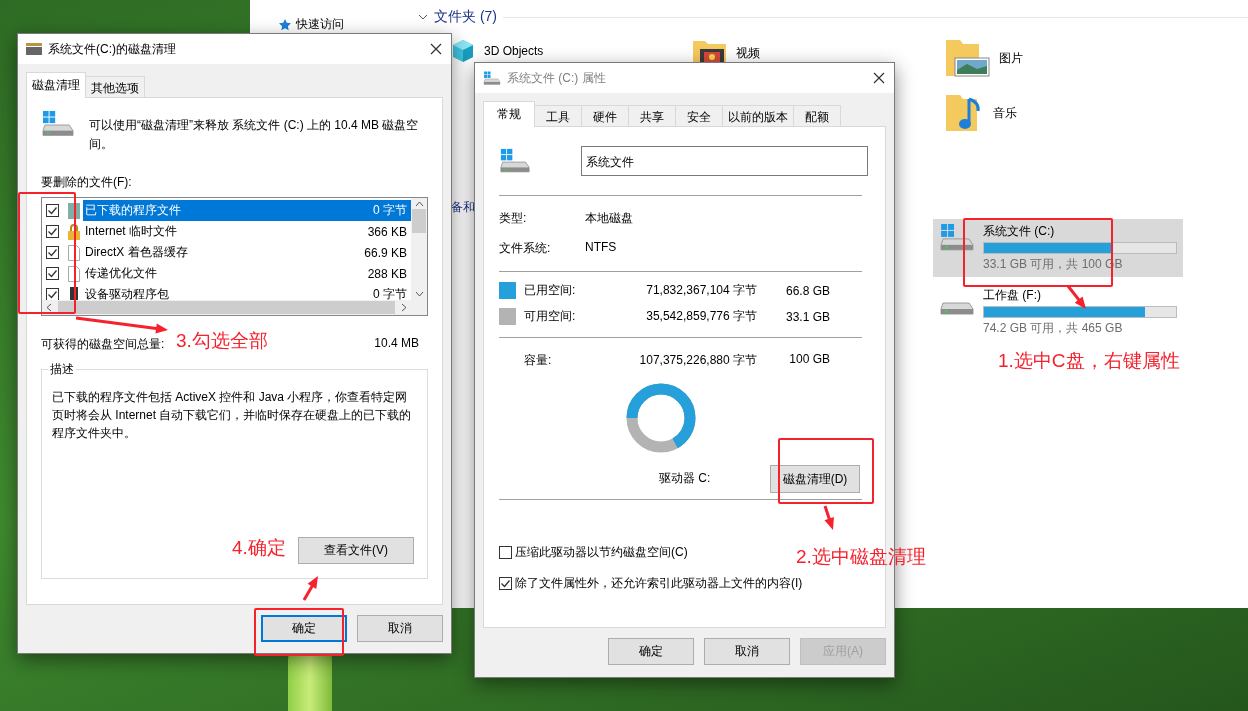 This screenshot has width=1248, height=711. I want to click on info-label: 类型:, so click(513, 218).